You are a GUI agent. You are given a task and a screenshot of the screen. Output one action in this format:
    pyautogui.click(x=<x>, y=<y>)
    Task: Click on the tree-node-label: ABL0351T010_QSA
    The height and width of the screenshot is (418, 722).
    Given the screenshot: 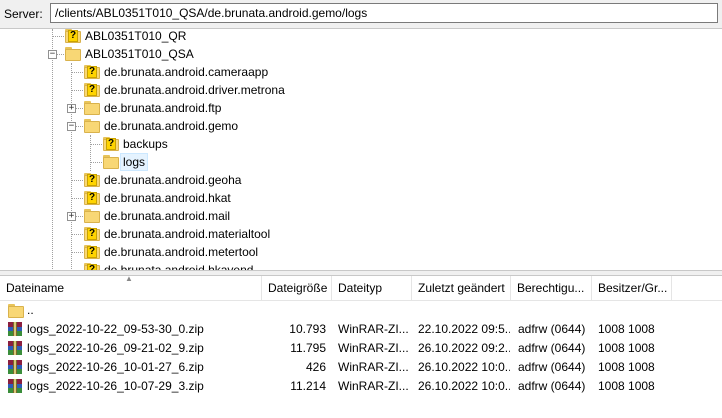 What is the action you would take?
    pyautogui.click(x=139, y=54)
    